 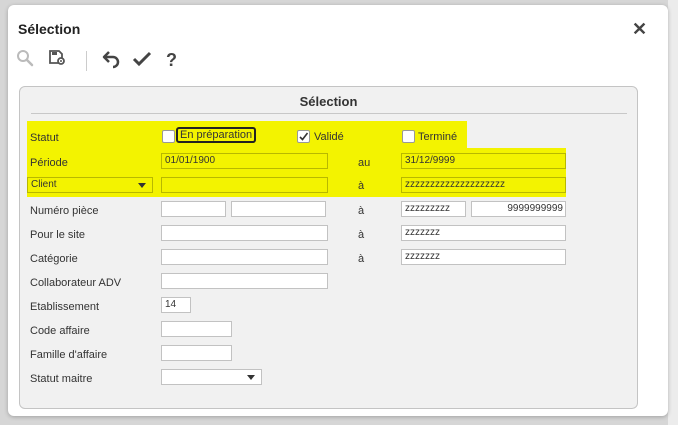 I want to click on site-from-input, so click(x=244, y=233).